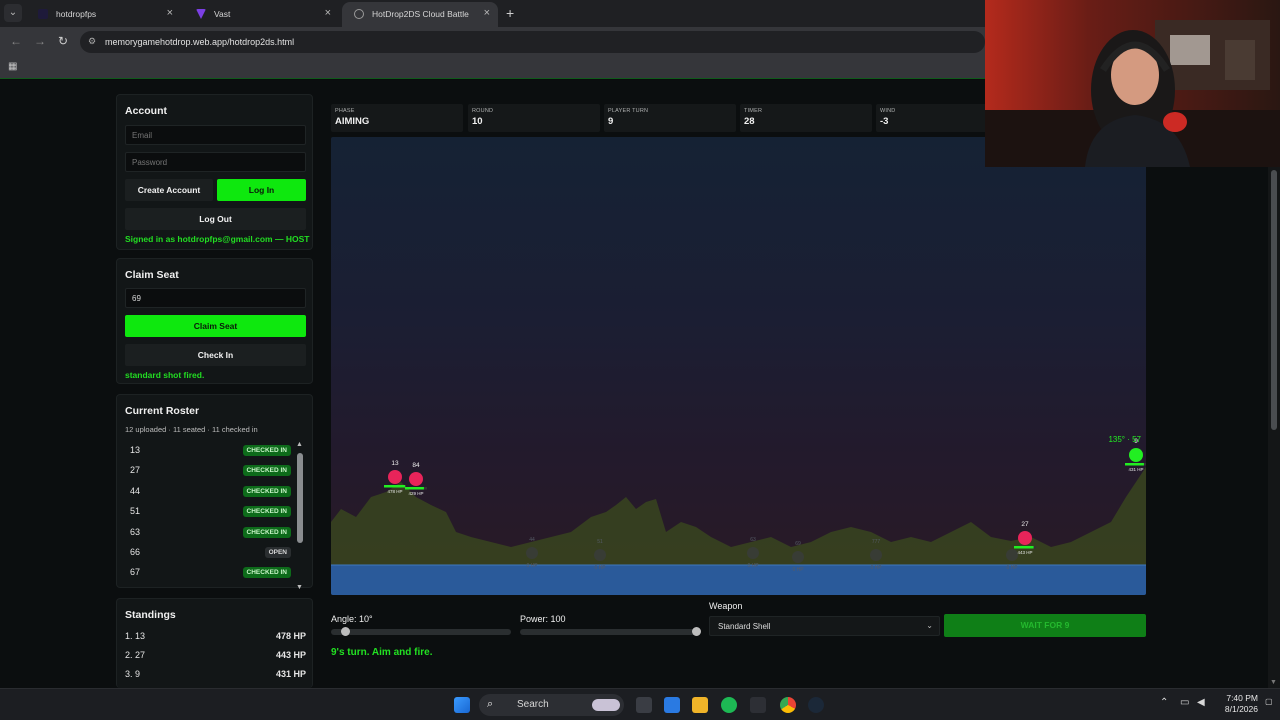  I want to click on tab-vast: Vast ×, so click(261, 14).